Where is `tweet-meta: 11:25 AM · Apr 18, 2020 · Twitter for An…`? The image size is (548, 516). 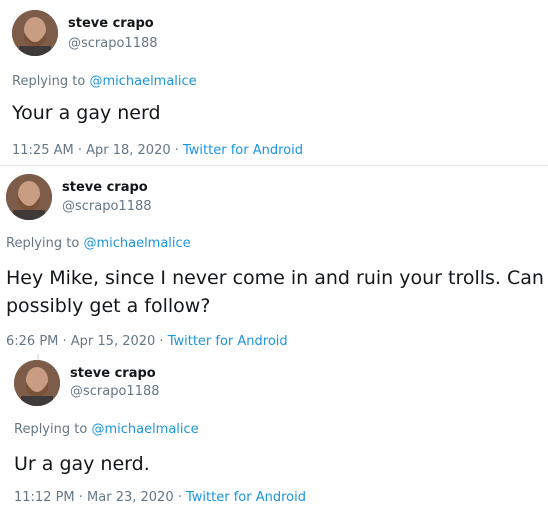
tweet-meta: 11:25 AM · Apr 18, 2020 · Twitter for An… is located at coordinates (157, 150).